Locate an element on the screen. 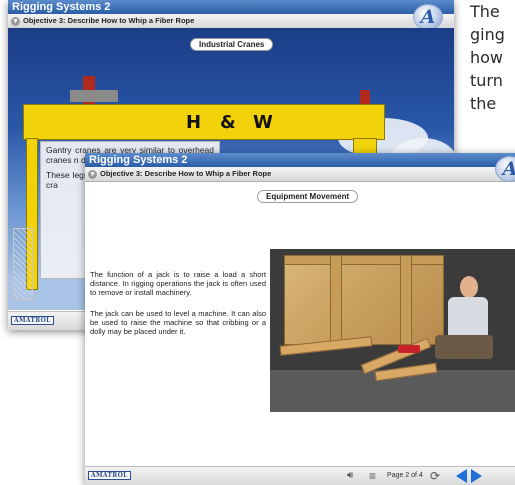  gantry-beam is located at coordinates (204, 122).